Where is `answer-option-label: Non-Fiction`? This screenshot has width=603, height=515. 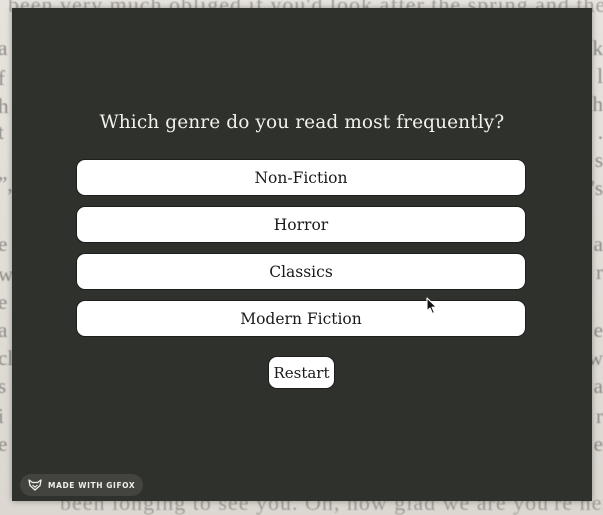
answer-option-label: Non-Fiction is located at coordinates (301, 177).